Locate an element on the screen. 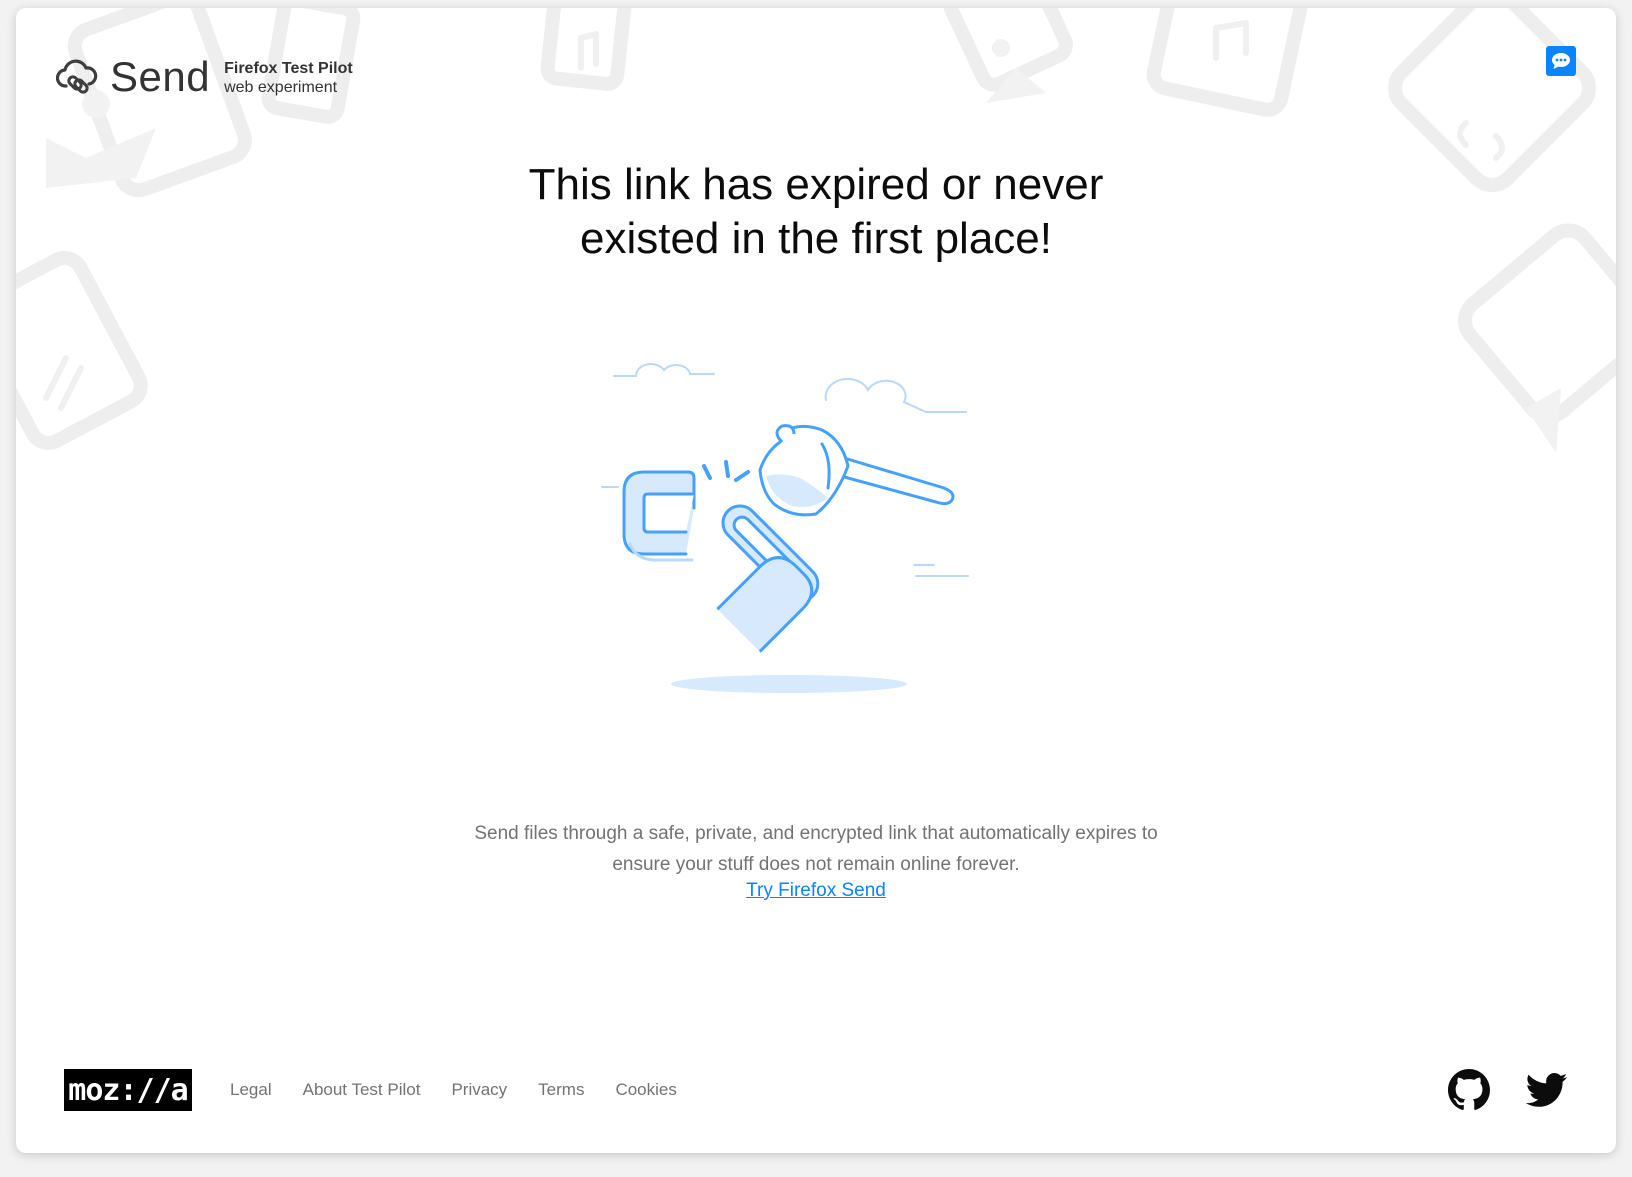  chat-bubble-icon is located at coordinates (1561, 61).